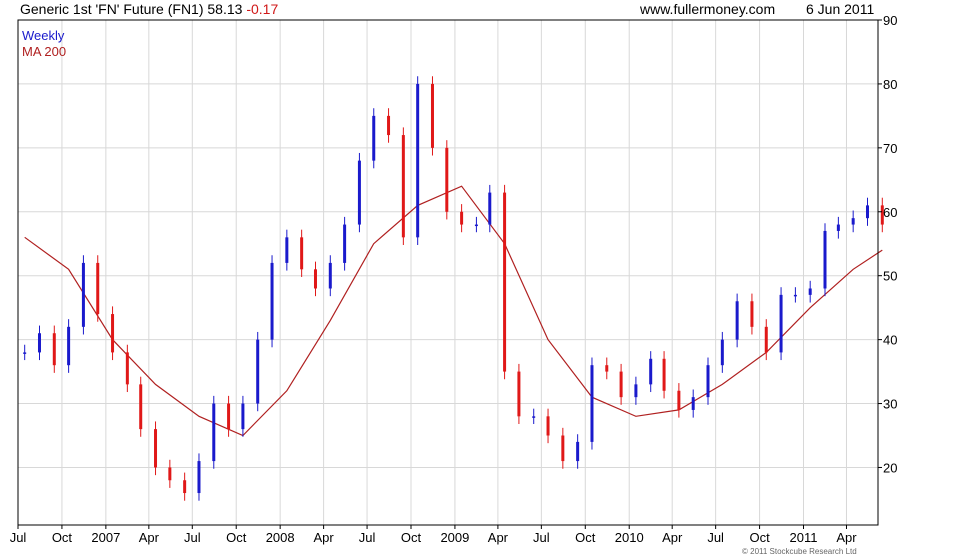  What do you see at coordinates (280, 537) in the screenshot?
I see `x-tick-label: 2008` at bounding box center [280, 537].